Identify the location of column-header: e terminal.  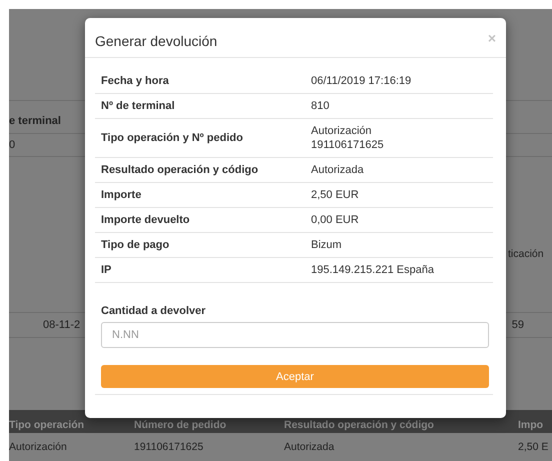
(35, 121).